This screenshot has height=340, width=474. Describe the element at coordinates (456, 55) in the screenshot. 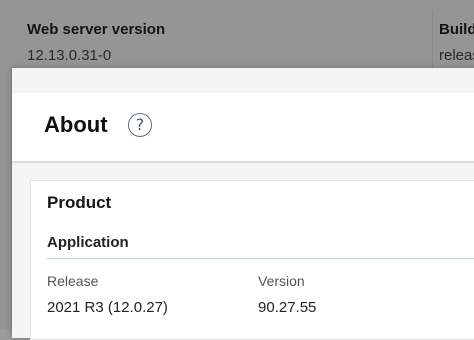

I see `build-value: release` at that location.